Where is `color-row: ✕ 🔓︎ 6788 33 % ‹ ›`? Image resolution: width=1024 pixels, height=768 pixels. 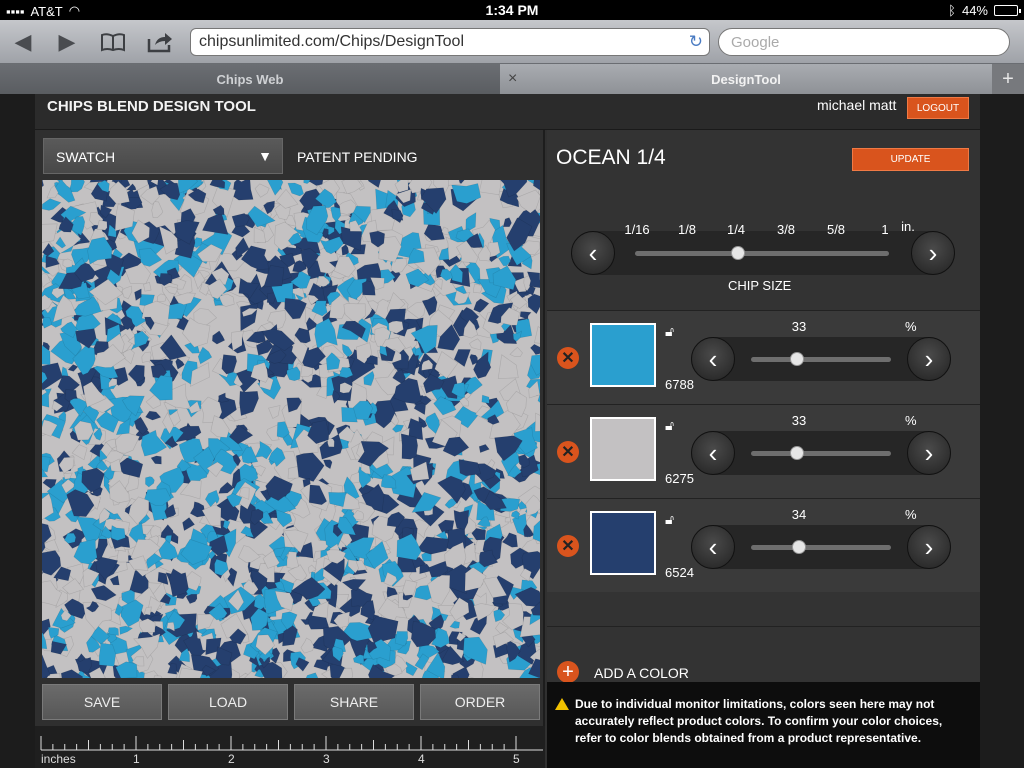 color-row: ✕ 🔓︎ 6788 33 % ‹ › is located at coordinates (763, 357).